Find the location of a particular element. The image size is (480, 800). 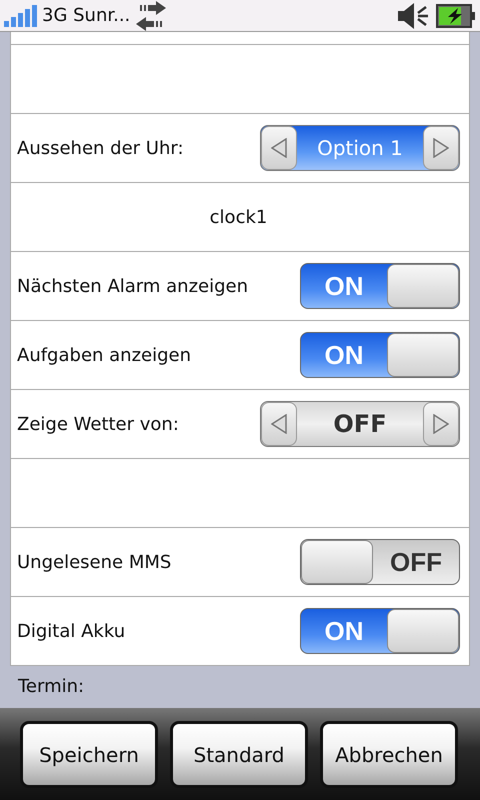

setting-label: Zeige Wetter von: is located at coordinates (98, 424).